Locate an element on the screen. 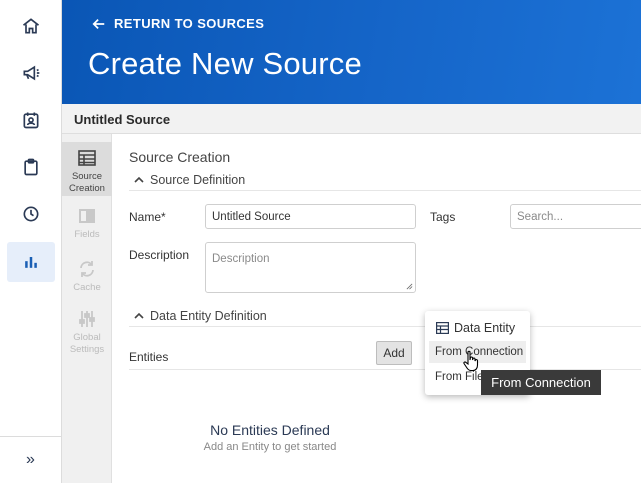 This screenshot has width=641, height=483. clipboard-icon is located at coordinates (31, 167).